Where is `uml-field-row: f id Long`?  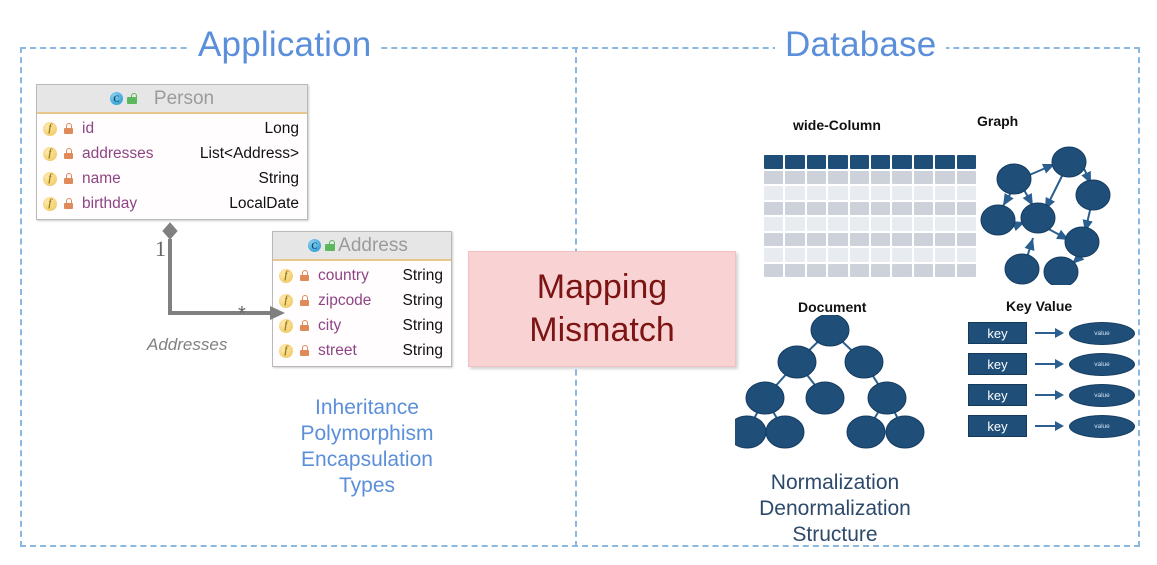 uml-field-row: f id Long is located at coordinates (172, 128).